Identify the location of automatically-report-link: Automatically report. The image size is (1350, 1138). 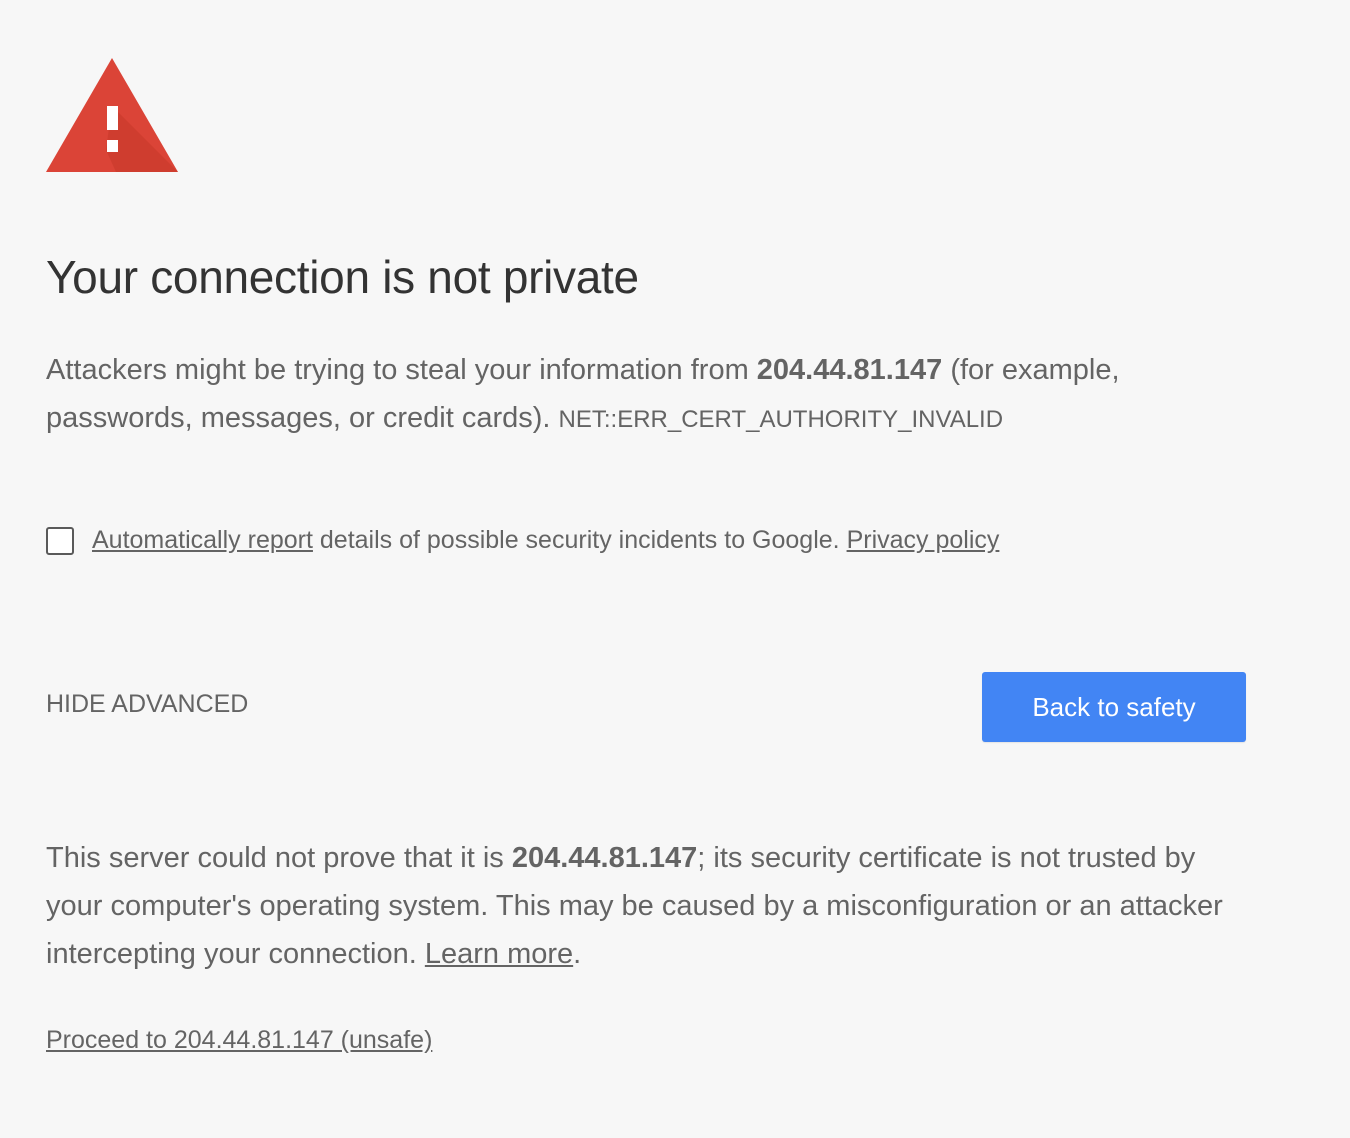
(202, 540).